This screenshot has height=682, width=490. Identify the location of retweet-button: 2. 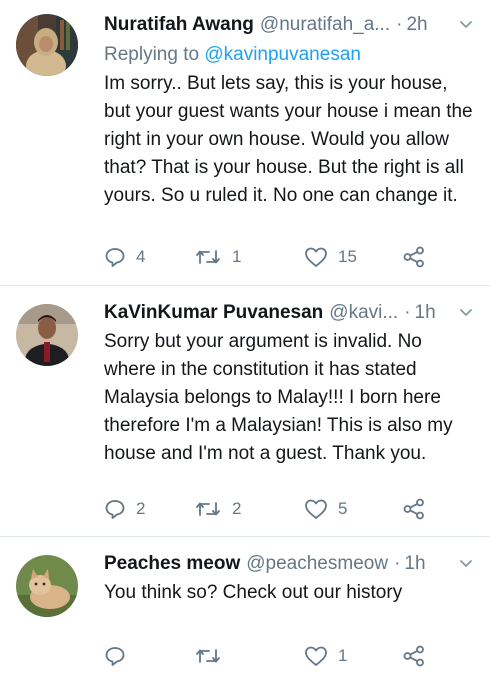
(249, 509).